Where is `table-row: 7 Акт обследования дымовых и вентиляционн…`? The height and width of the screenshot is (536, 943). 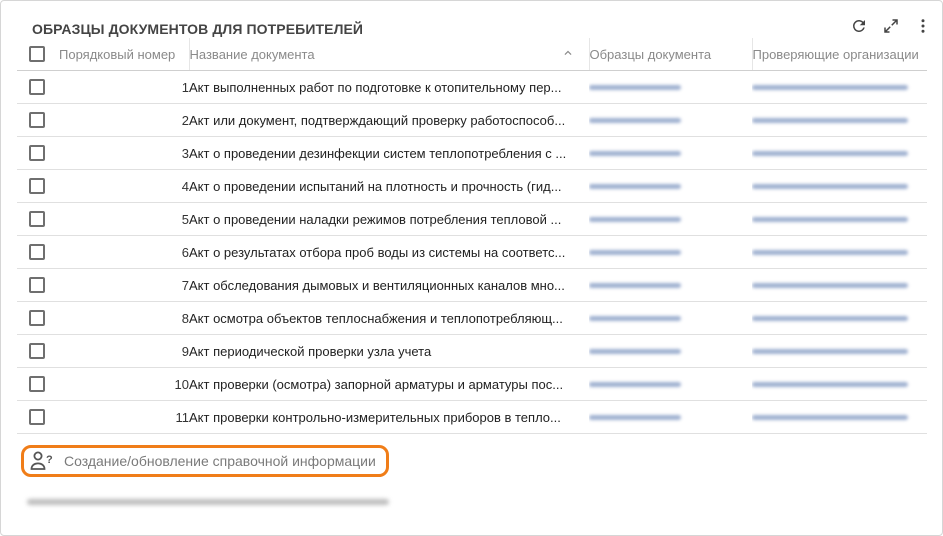 table-row: 7 Акт обследования дымовых и вентиляционн… is located at coordinates (472, 285).